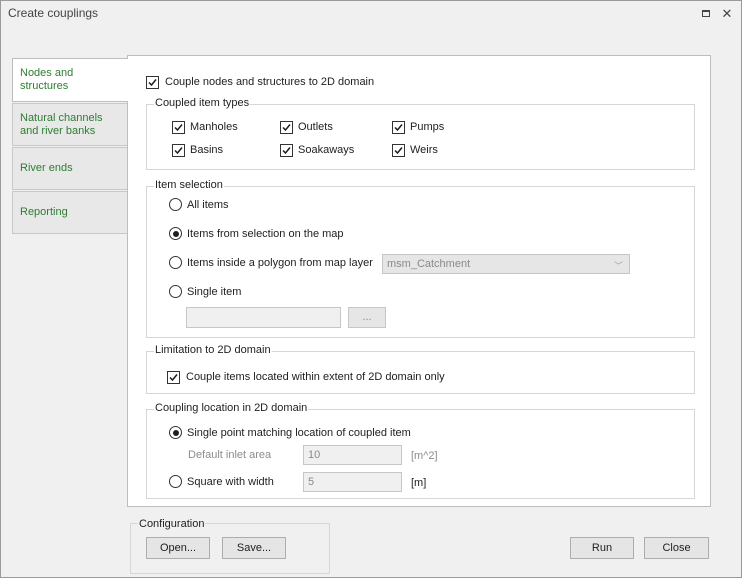  I want to click on soakaways-label: Soakaways, so click(326, 150).